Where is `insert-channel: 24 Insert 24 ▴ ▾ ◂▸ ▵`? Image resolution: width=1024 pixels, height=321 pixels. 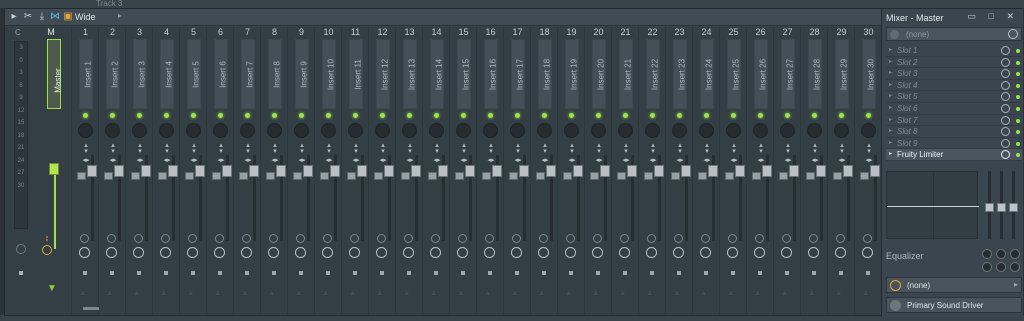
insert-channel: 24 Insert 24 ▴ ▾ ◂▸ ▵ is located at coordinates (705, 171).